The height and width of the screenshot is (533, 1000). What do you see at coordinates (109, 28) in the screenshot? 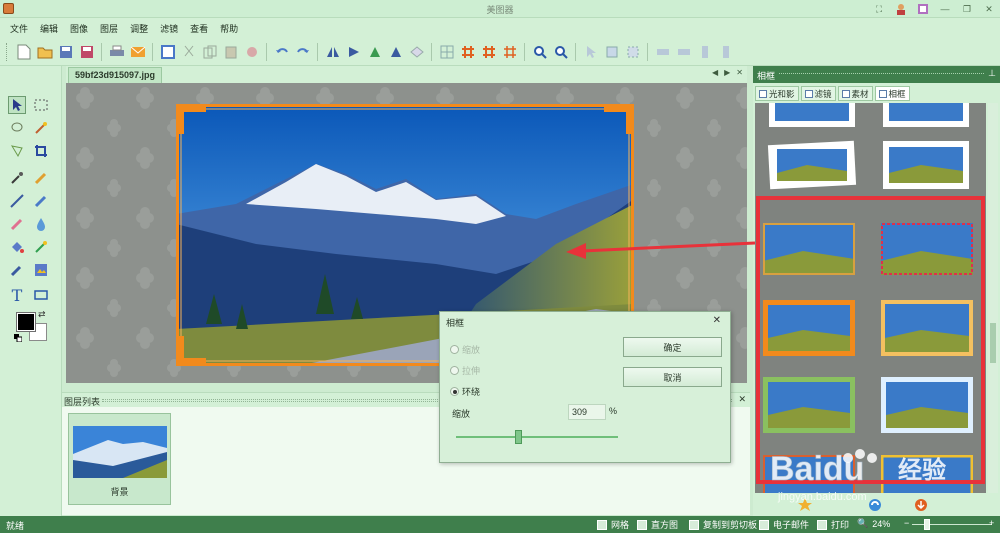
I see `menu-layer: 图层` at bounding box center [109, 28].